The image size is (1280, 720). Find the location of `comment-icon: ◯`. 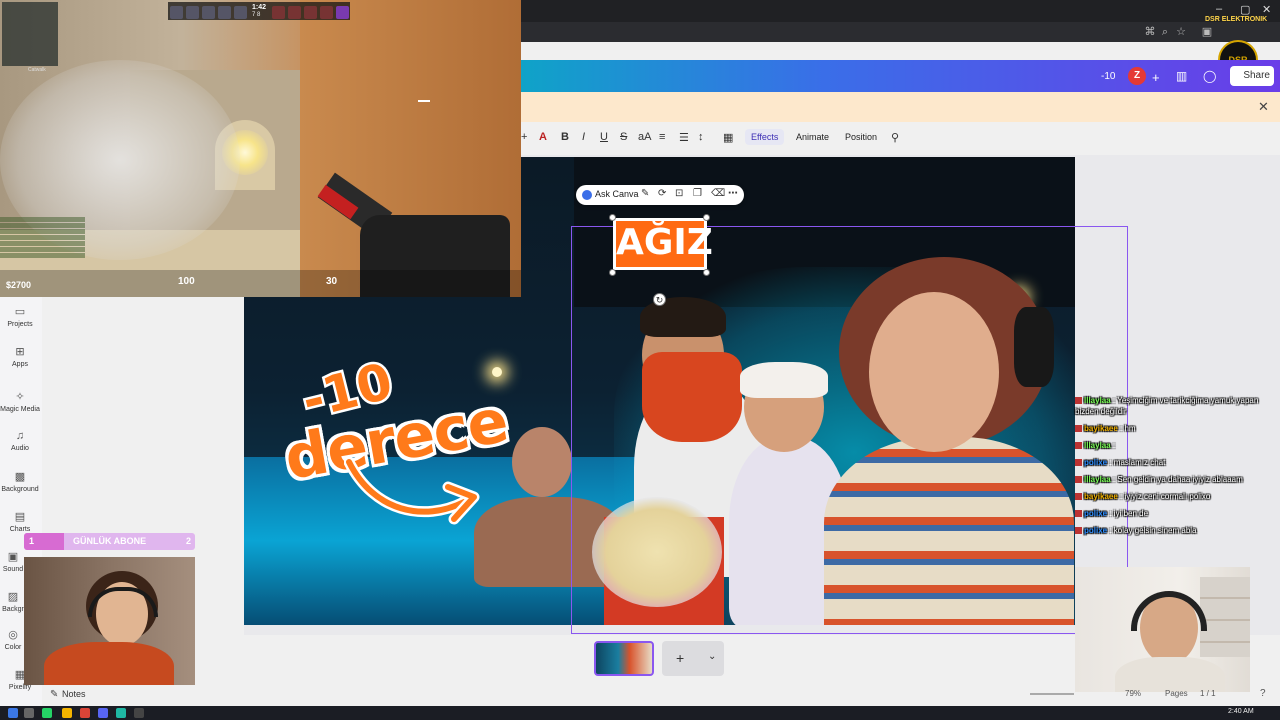

comment-icon: ◯ is located at coordinates (1209, 76).